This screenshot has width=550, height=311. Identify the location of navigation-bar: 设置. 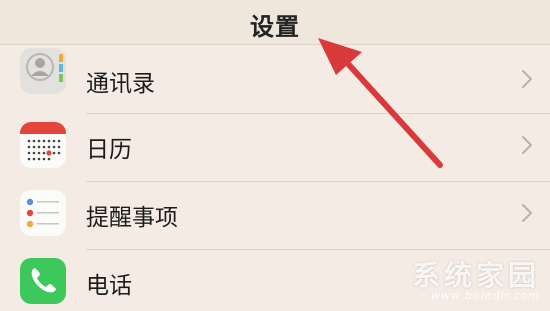
(275, 22).